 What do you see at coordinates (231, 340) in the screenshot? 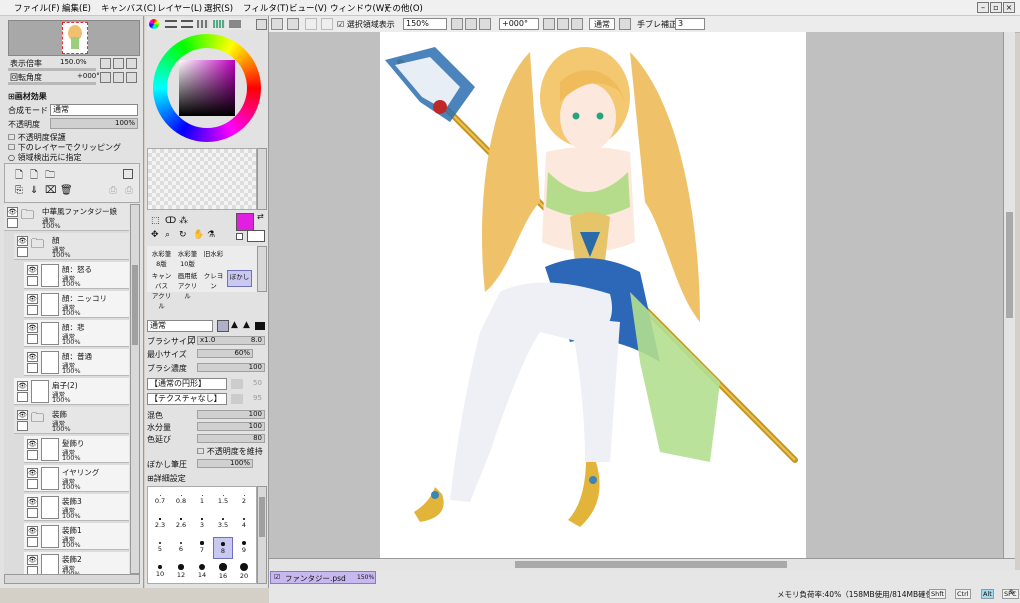
I see `brush-size-slider: x1.0 8.0` at bounding box center [231, 340].